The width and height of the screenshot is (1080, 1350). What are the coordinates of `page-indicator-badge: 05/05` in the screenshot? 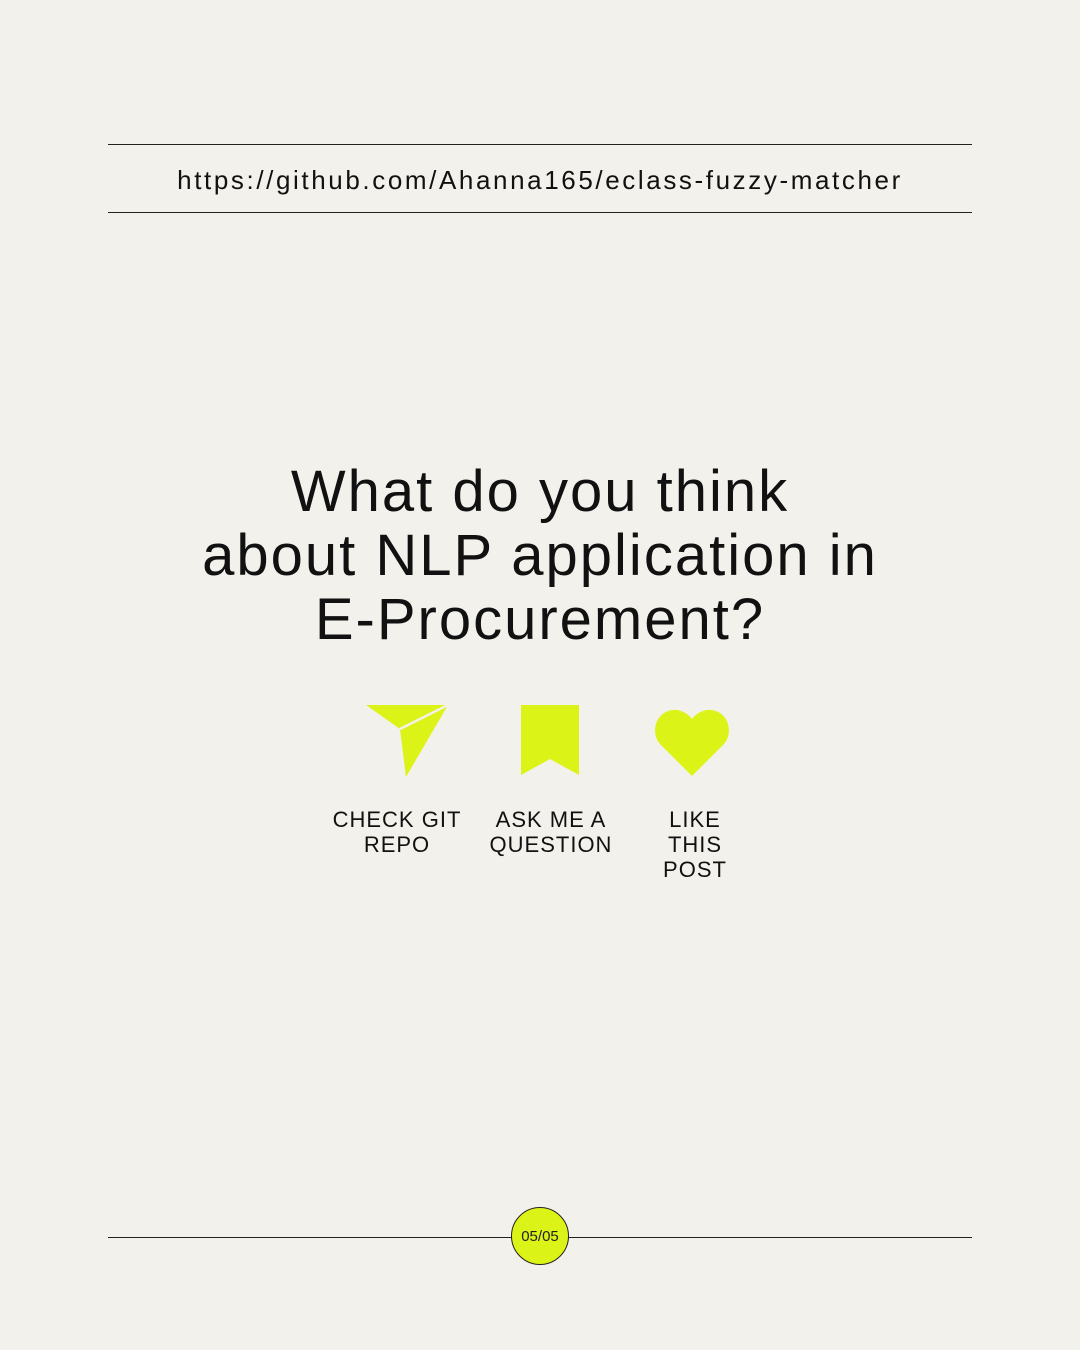 It's located at (540, 1236).